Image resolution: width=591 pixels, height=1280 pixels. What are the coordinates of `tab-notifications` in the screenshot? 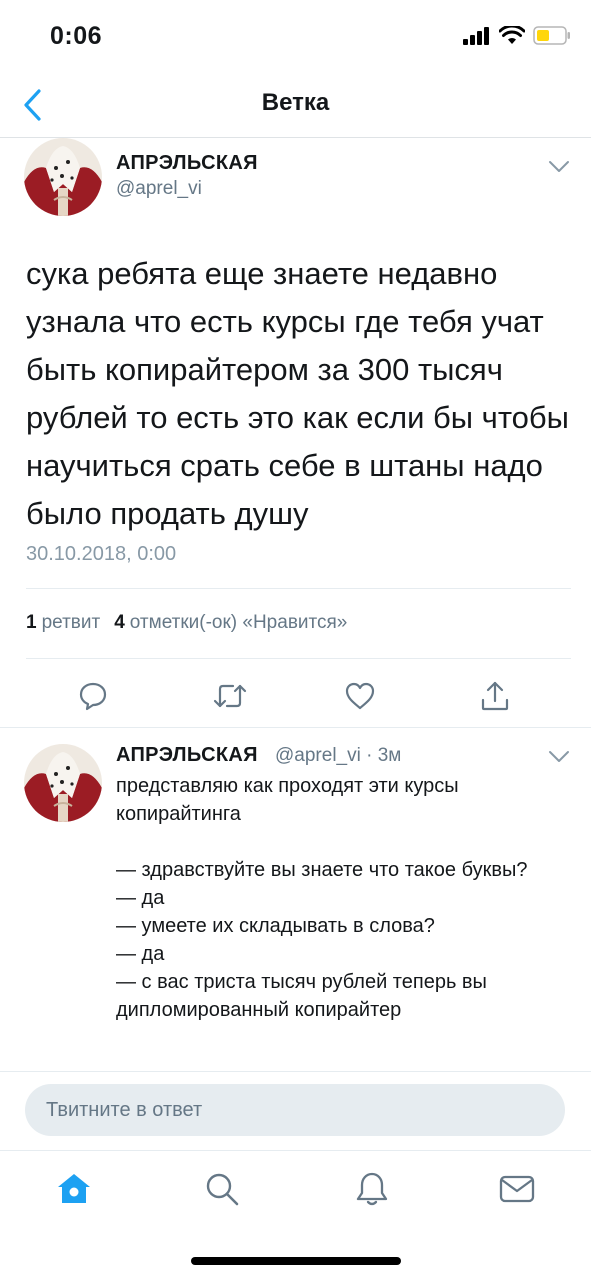 It's located at (372, 1189).